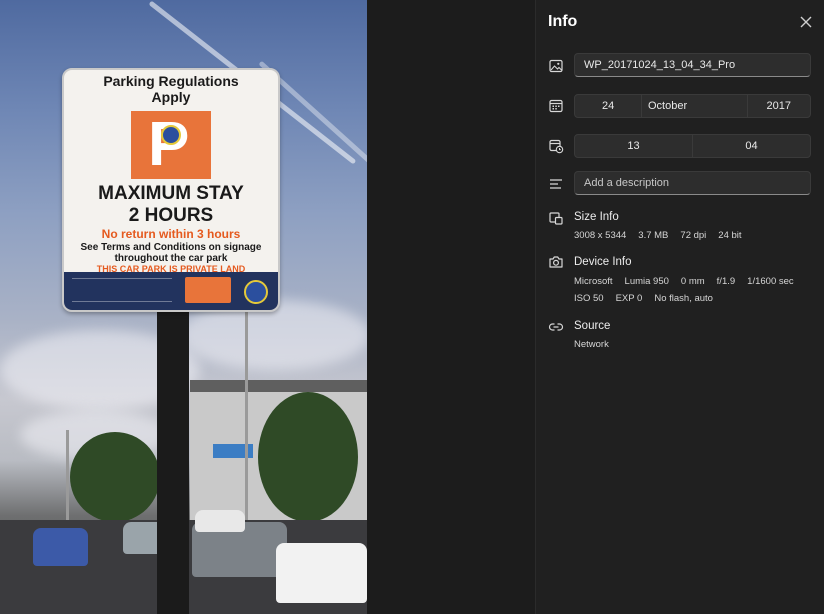 The height and width of the screenshot is (614, 824). I want to click on p-logo-badge, so click(171, 135).